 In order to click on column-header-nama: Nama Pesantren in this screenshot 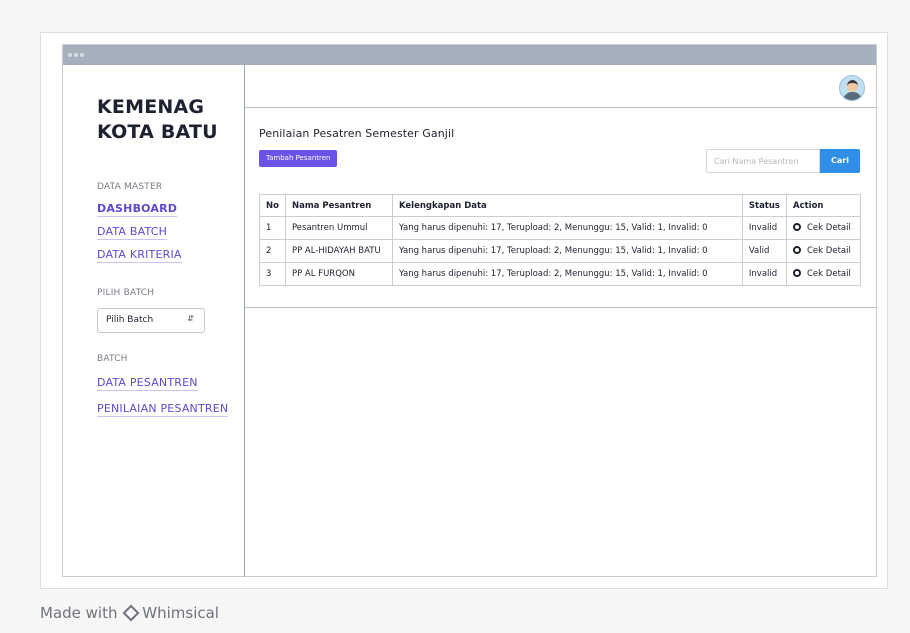, I will do `click(338, 205)`.